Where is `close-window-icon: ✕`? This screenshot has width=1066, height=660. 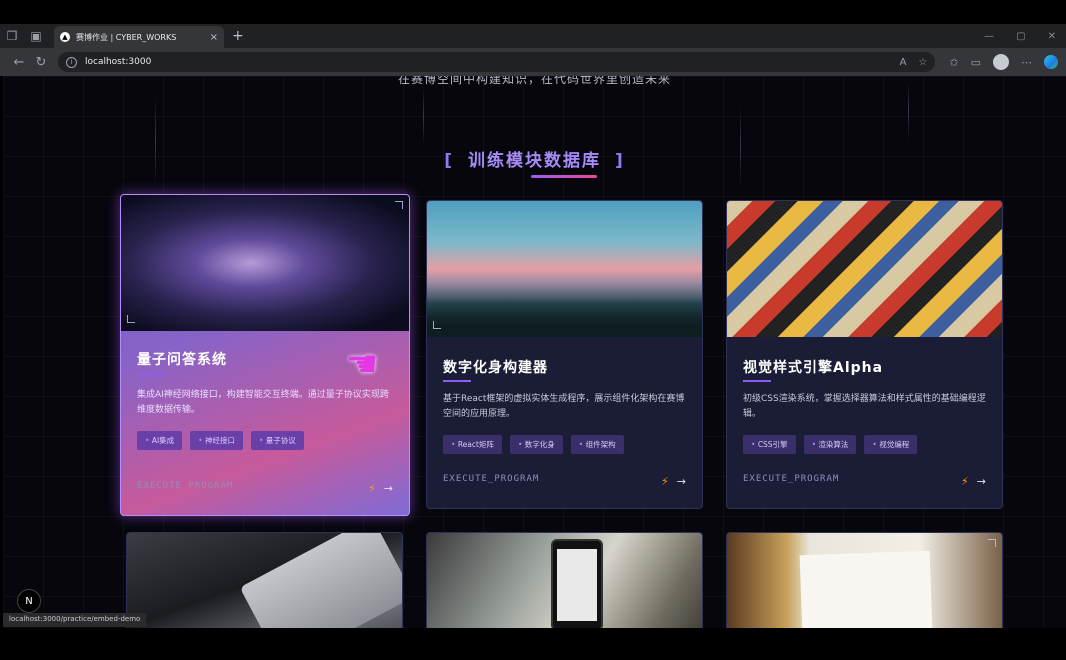 close-window-icon: ✕ is located at coordinates (1052, 36).